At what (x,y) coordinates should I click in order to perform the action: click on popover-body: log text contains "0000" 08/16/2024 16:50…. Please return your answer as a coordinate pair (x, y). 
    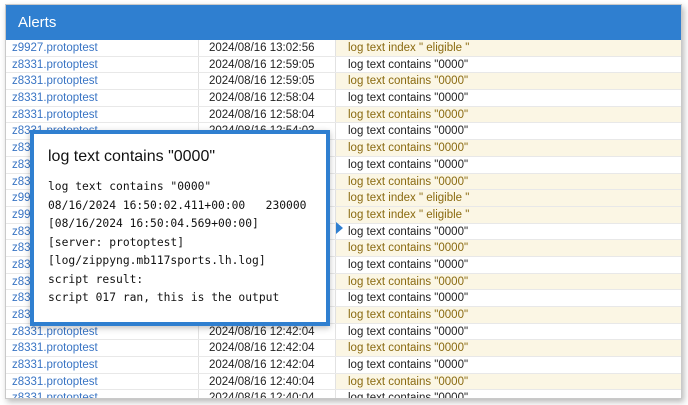
    Looking at the image, I should click on (177, 243).